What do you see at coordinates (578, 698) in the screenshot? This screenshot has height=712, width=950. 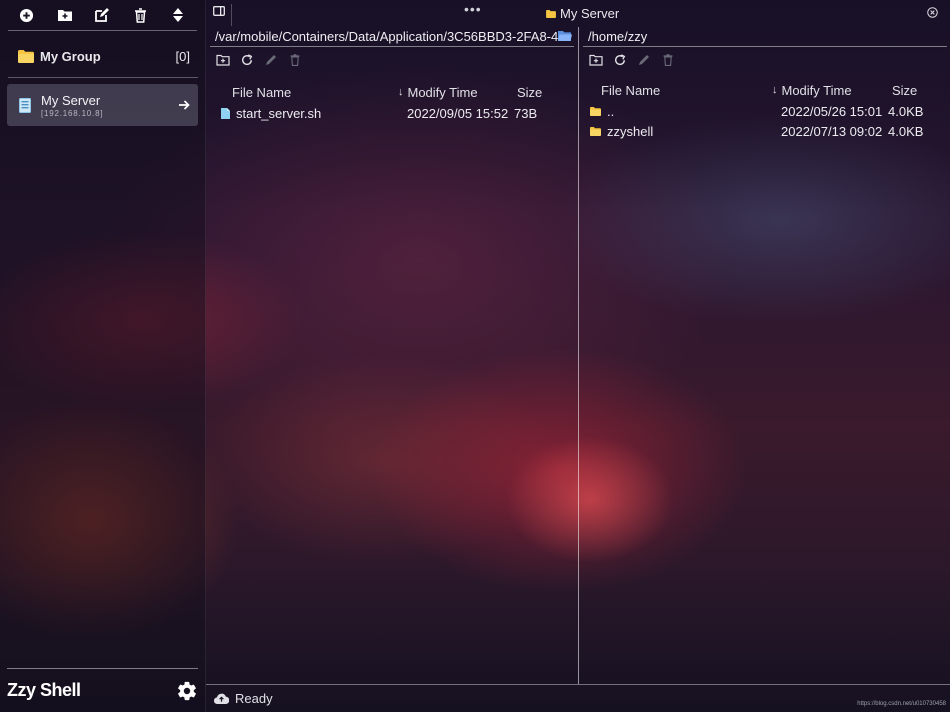 I see `status-bar: Ready https://blog.csdn.net/u010730458` at bounding box center [578, 698].